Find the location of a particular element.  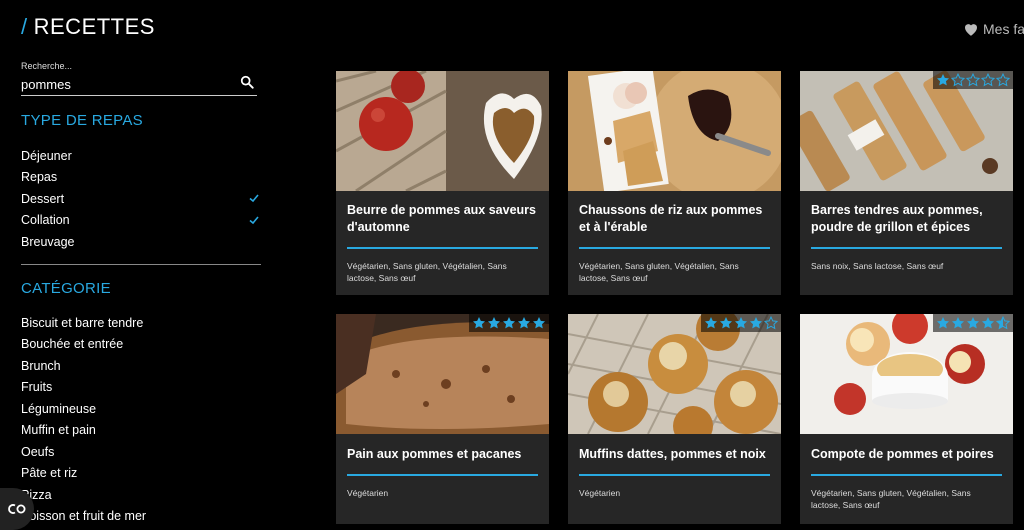

filter-label: Oeufs is located at coordinates (38, 451).